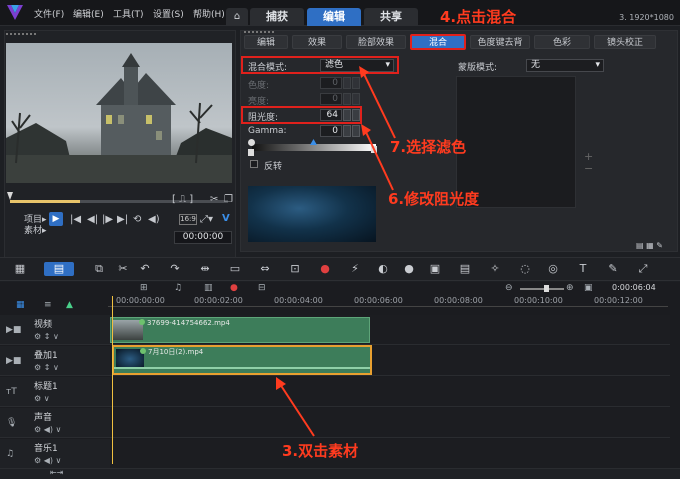 Image resolution: width=680 pixels, height=479 pixels. What do you see at coordinates (588, 168) in the screenshot?
I see `remove-mask-icon: −` at bounding box center [588, 168].